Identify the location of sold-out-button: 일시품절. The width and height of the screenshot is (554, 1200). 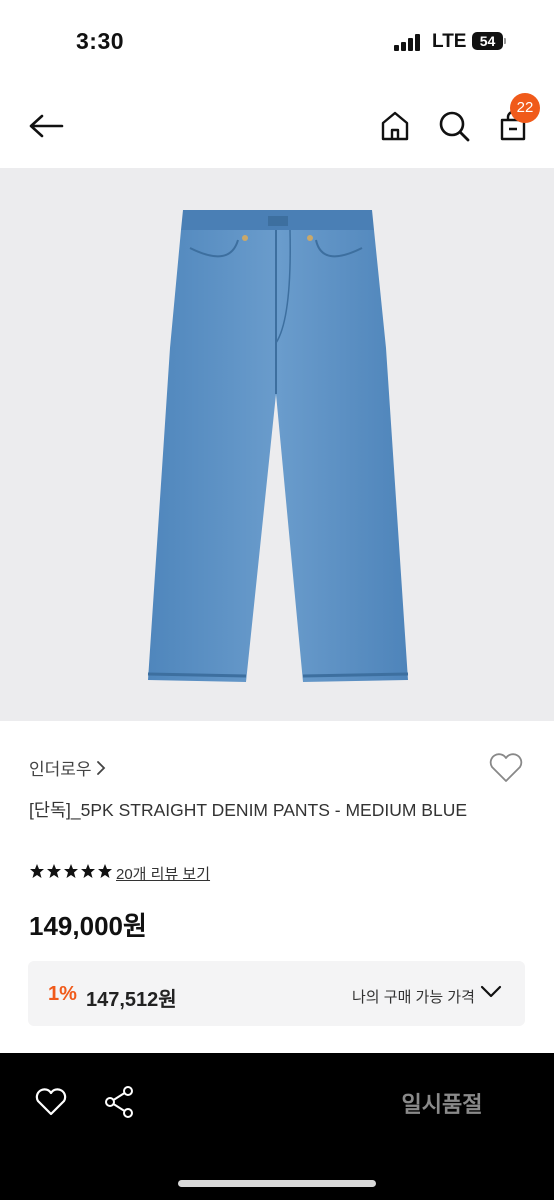
(442, 1103).